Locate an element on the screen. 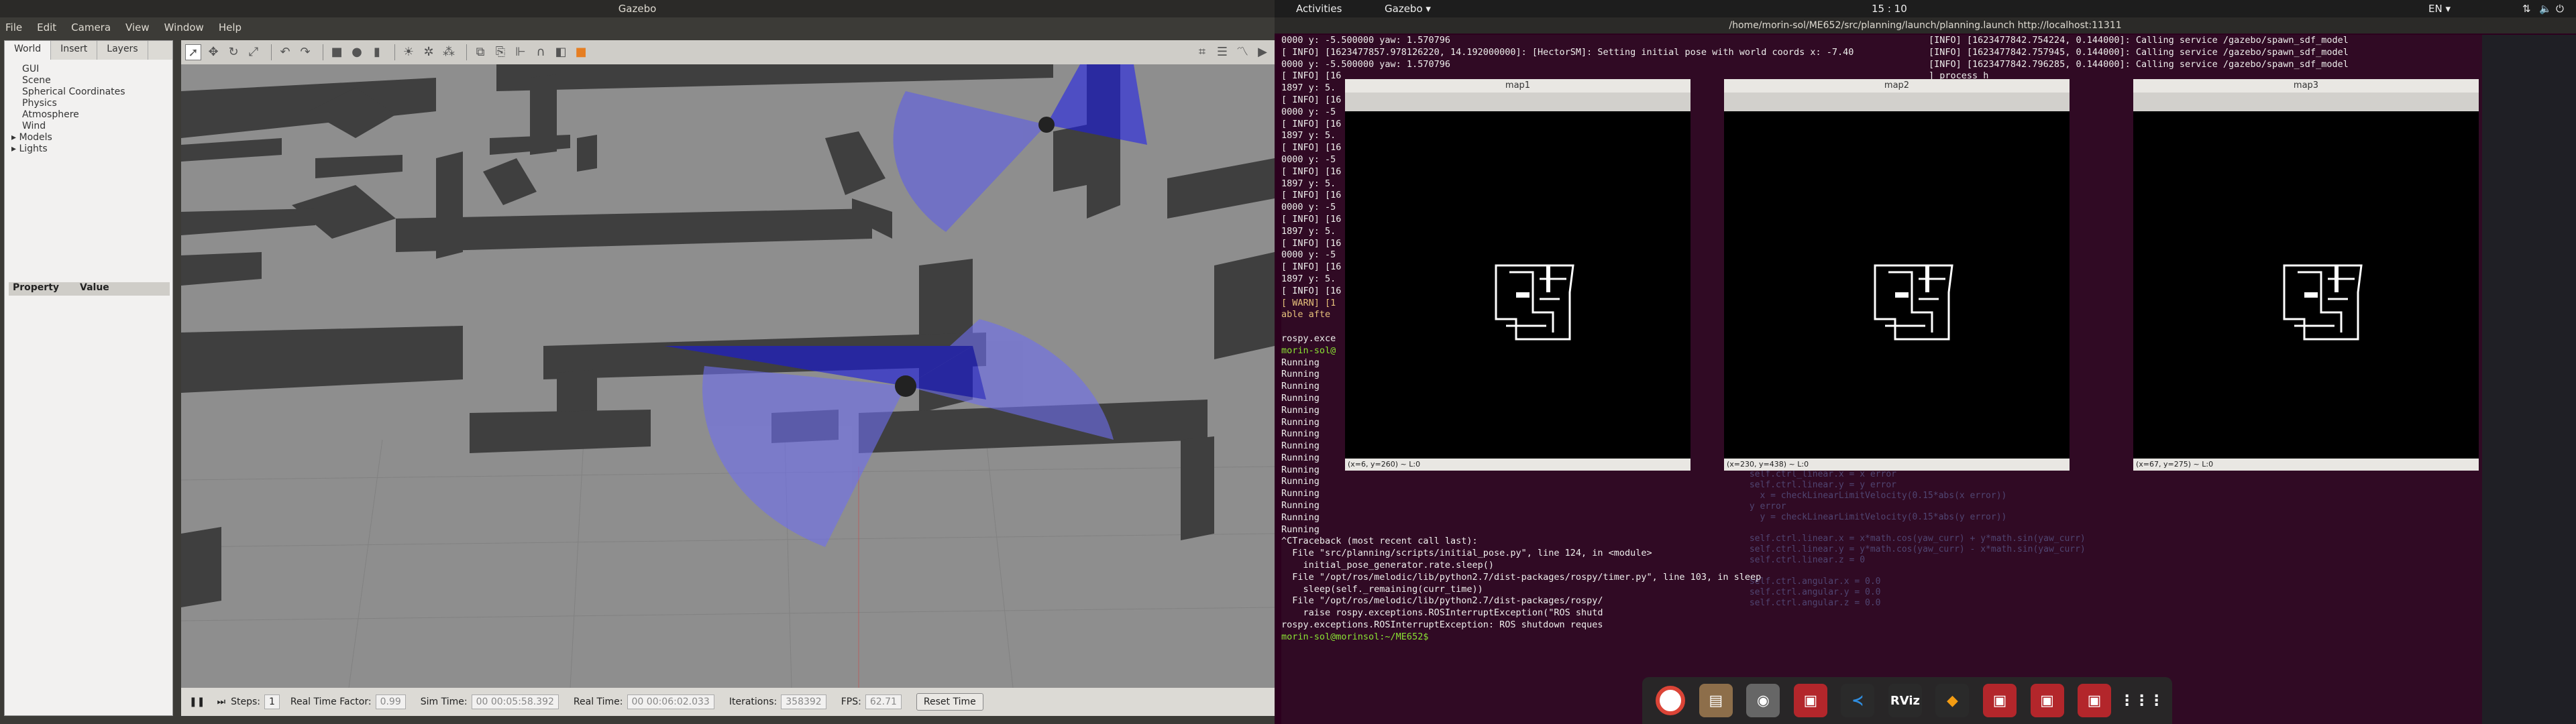 The width and height of the screenshot is (2576, 724). value-col: Value is located at coordinates (94, 287).